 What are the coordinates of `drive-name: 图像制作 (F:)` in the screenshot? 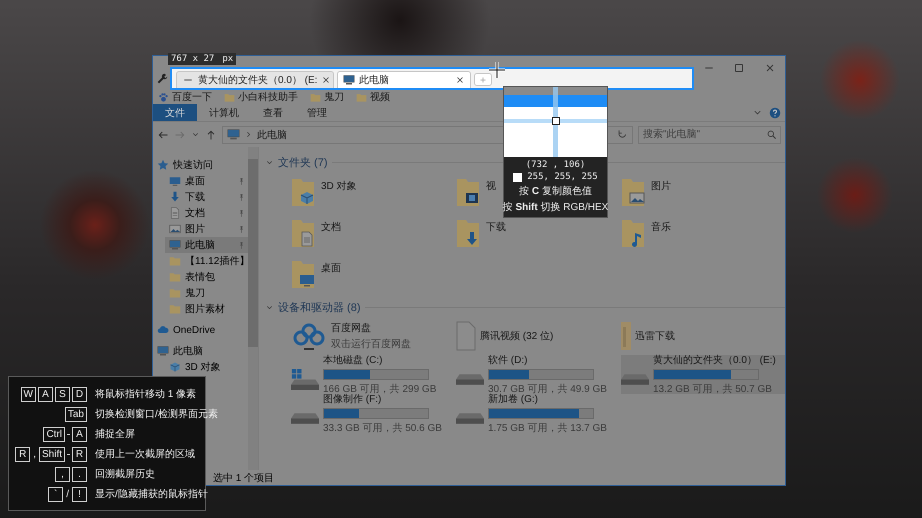 It's located at (352, 400).